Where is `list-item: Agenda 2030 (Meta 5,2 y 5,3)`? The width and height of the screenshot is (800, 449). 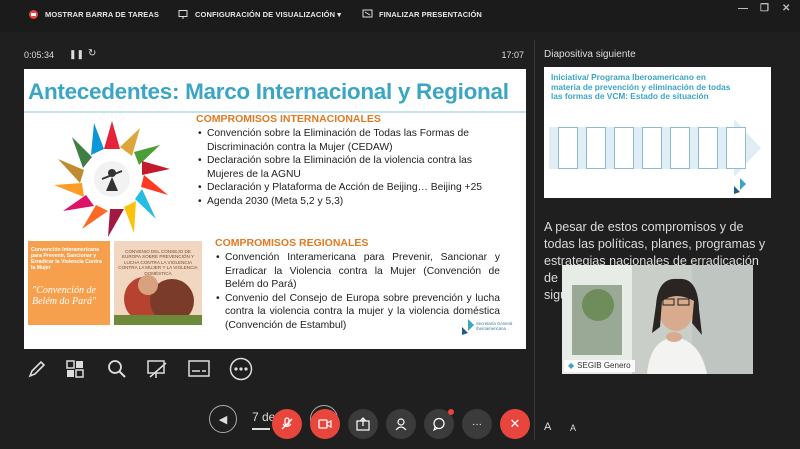 list-item: Agenda 2030 (Meta 5,2 y 5,3) is located at coordinates (348, 202).